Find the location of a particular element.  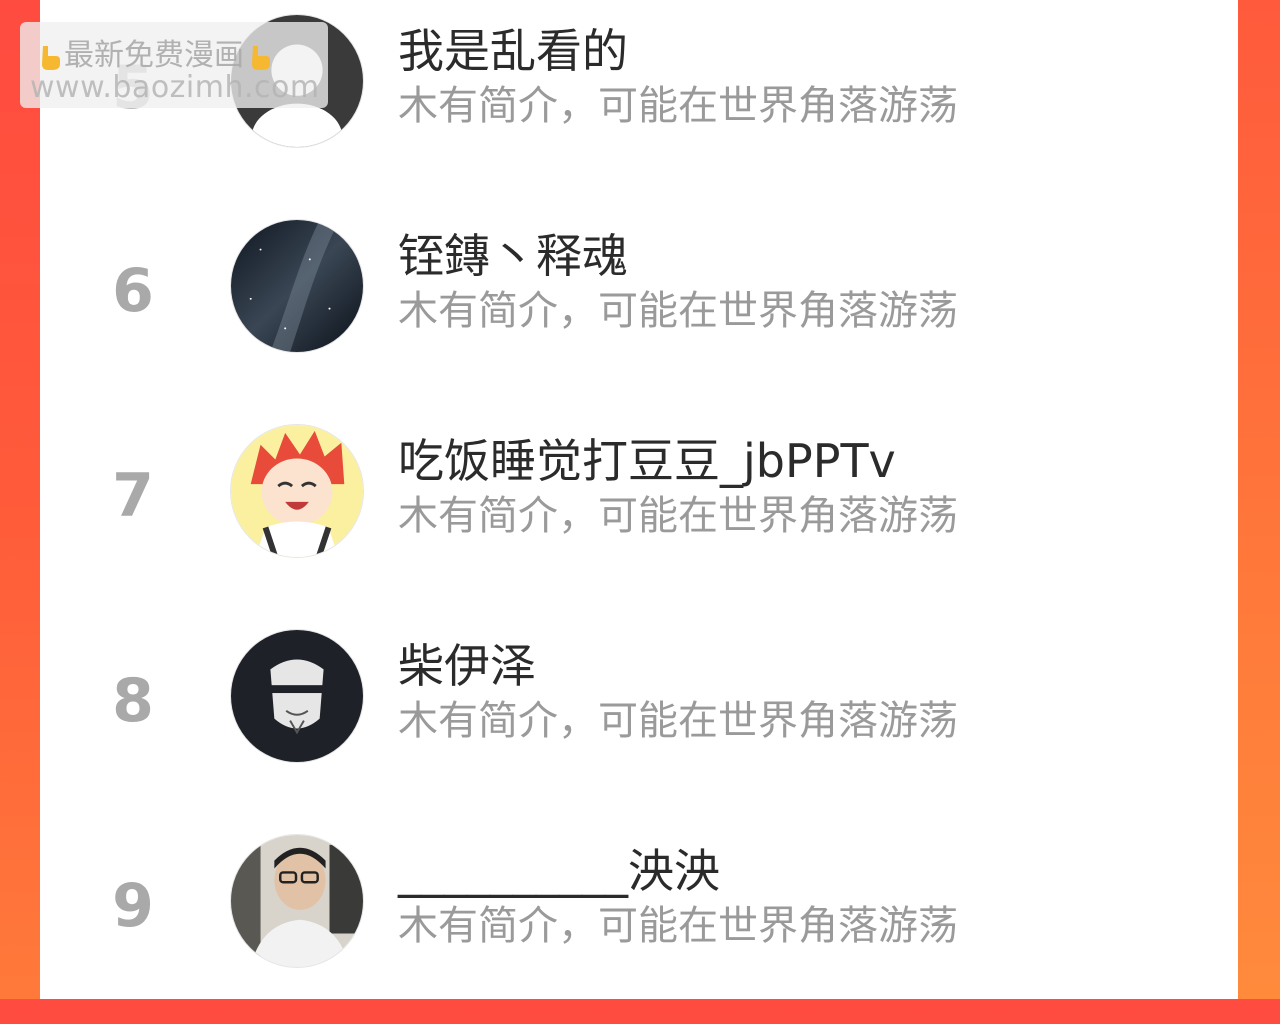

rank-number: 9 is located at coordinates (133, 906).